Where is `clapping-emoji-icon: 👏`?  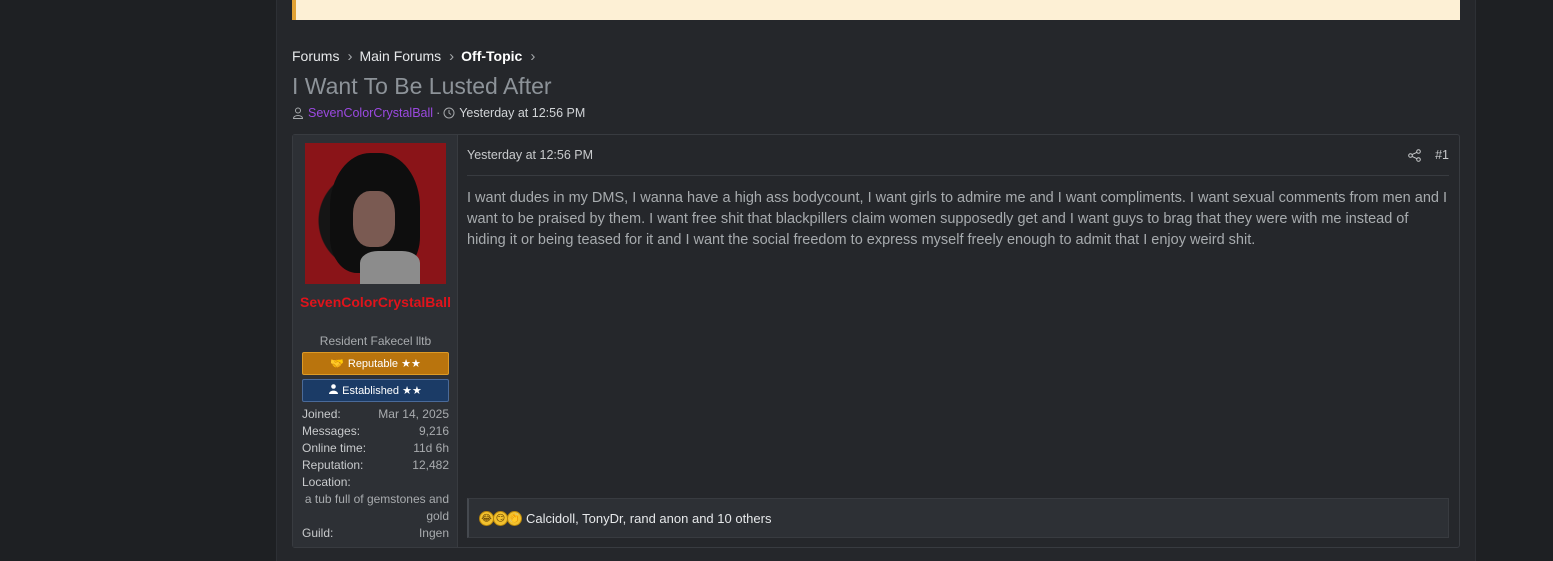 clapping-emoji-icon: 👏 is located at coordinates (514, 518).